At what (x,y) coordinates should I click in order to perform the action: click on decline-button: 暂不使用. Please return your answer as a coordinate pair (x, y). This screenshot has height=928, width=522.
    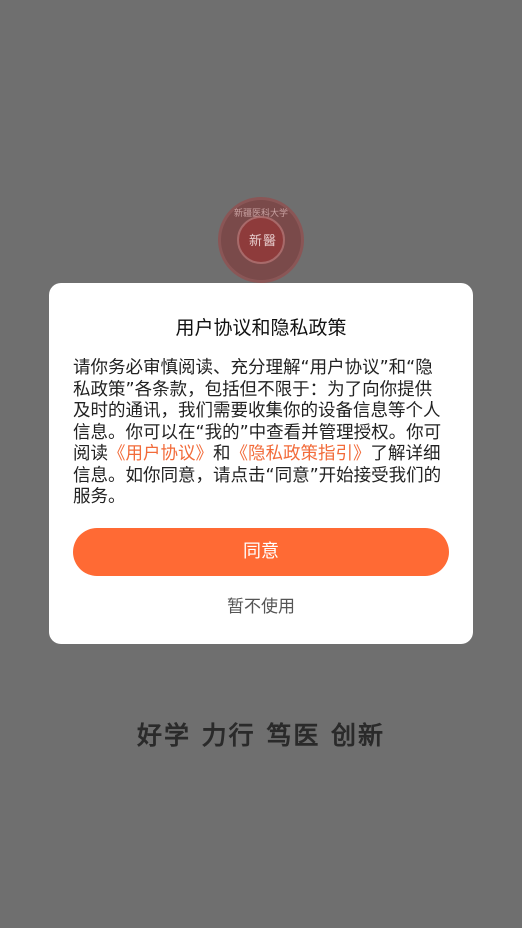
    Looking at the image, I should click on (261, 607).